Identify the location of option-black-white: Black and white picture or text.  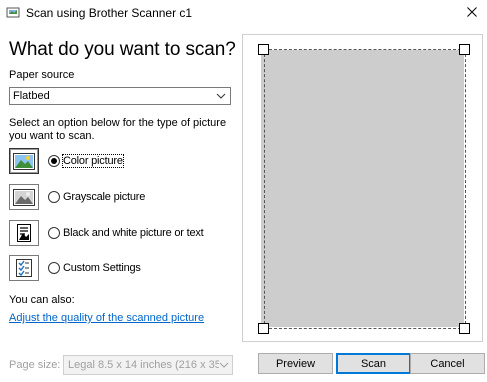
(106, 233).